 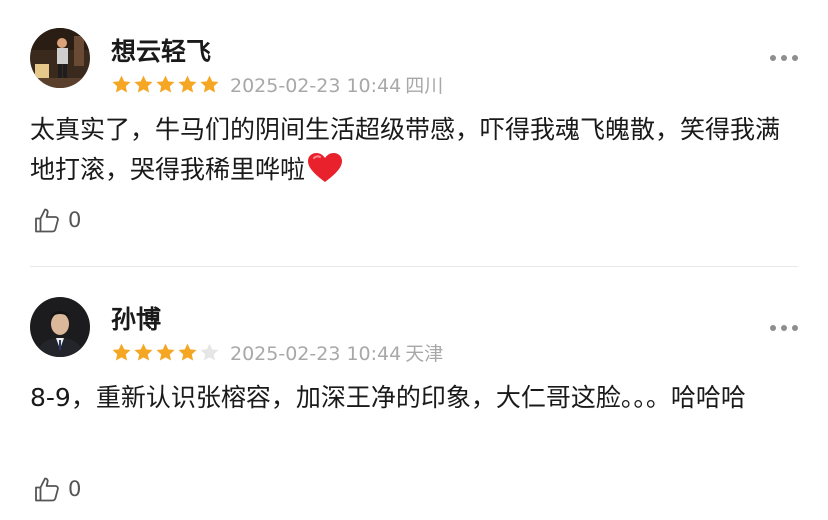 I want to click on review-meta: 2025-02-23 10:44 天津, so click(x=277, y=352).